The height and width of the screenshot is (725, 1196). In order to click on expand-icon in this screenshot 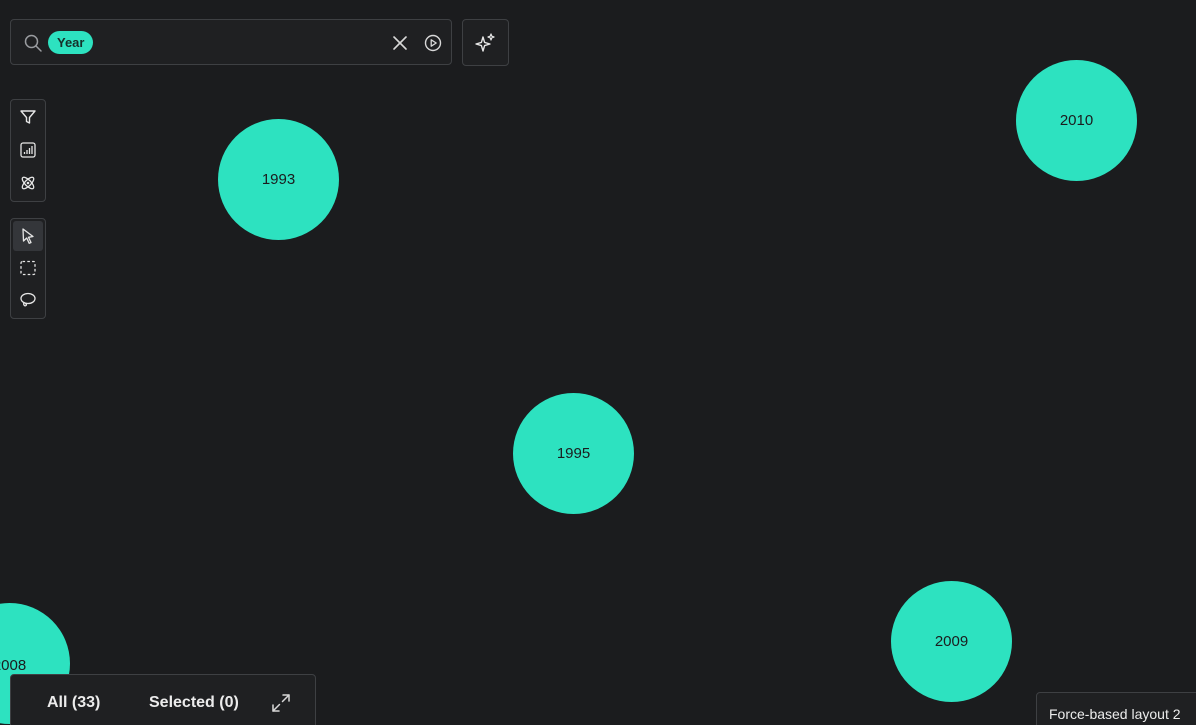, I will do `click(281, 703)`.